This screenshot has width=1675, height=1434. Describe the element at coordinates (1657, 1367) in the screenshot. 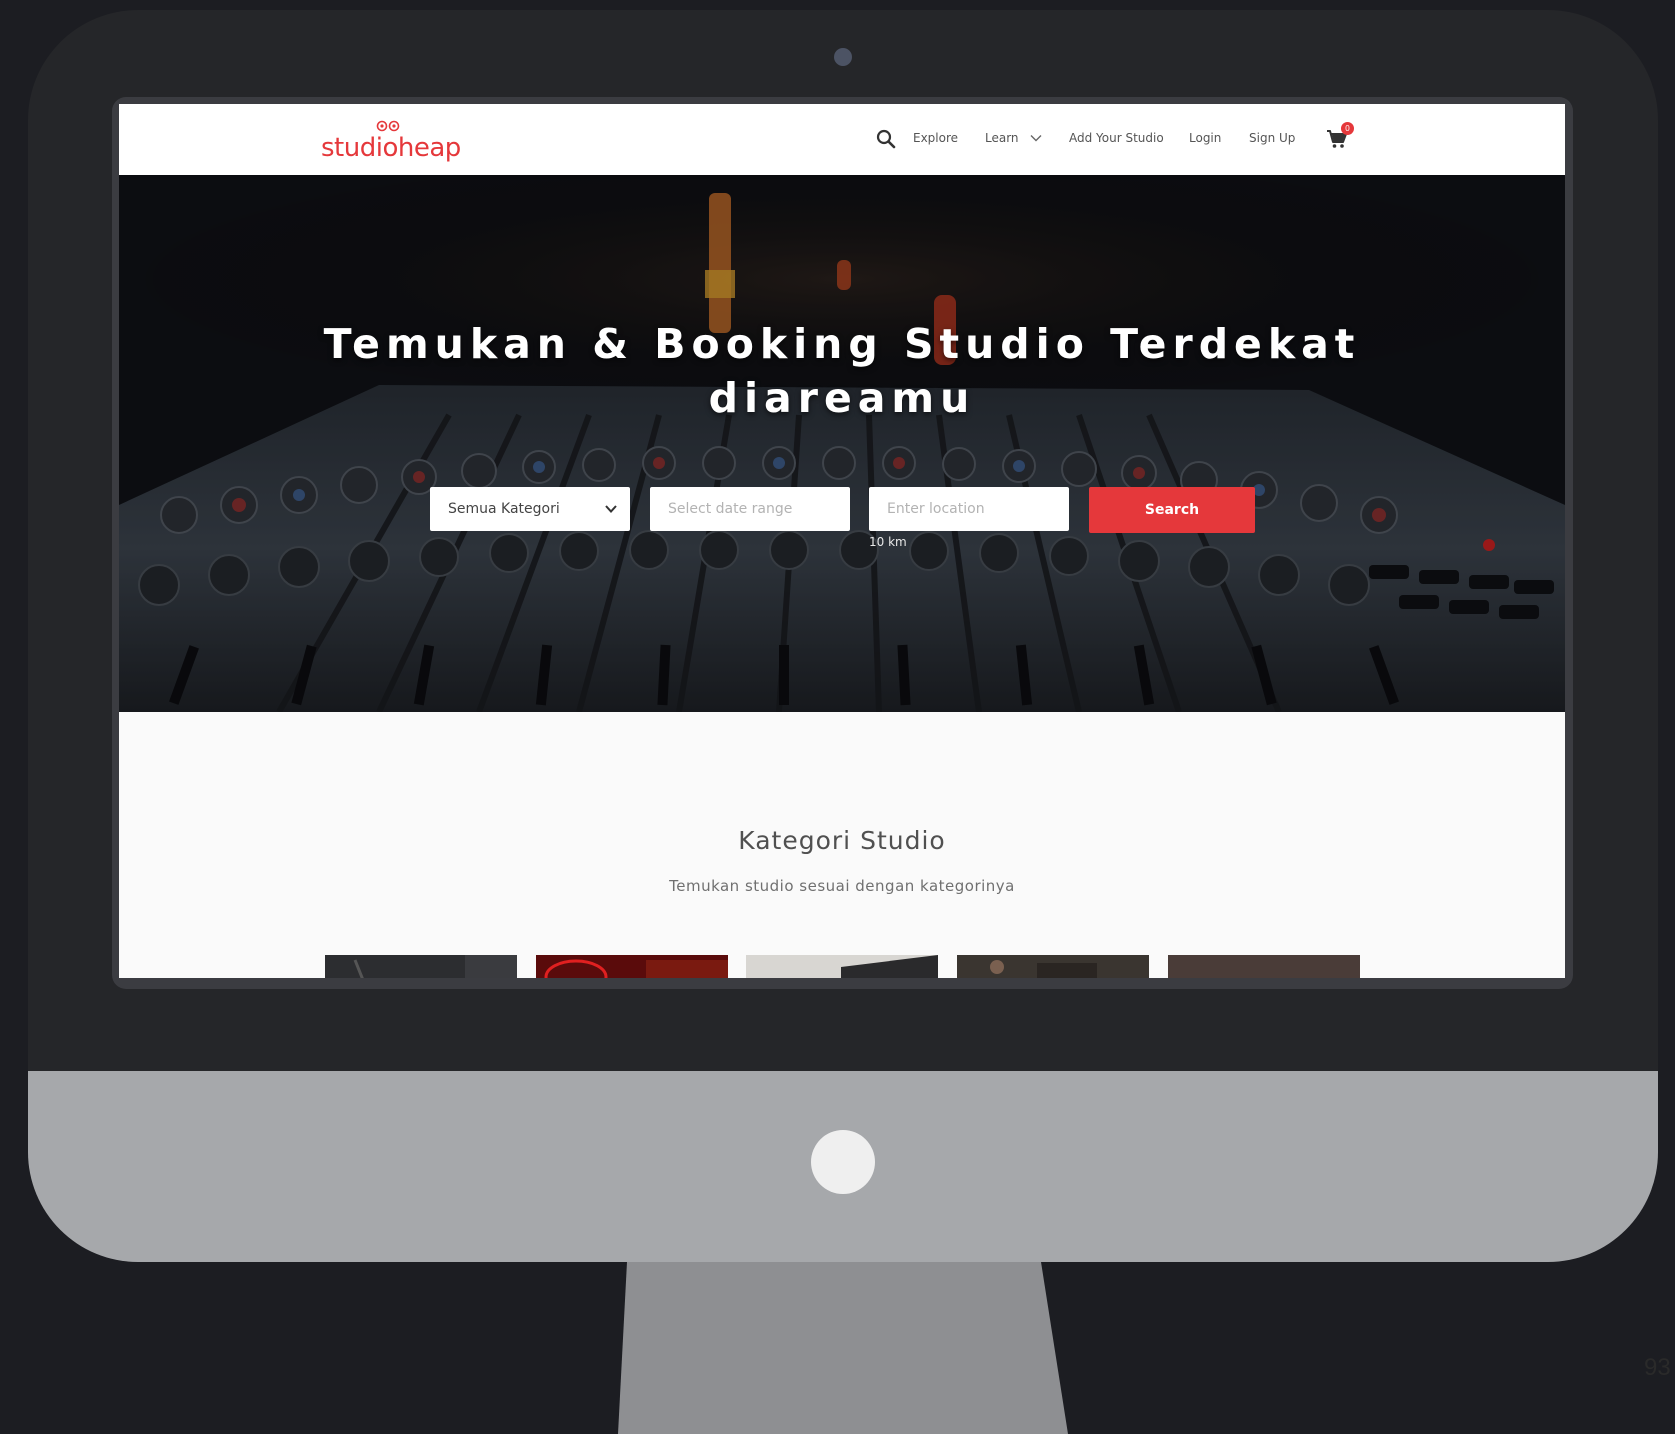

I see `page-number: 93` at that location.